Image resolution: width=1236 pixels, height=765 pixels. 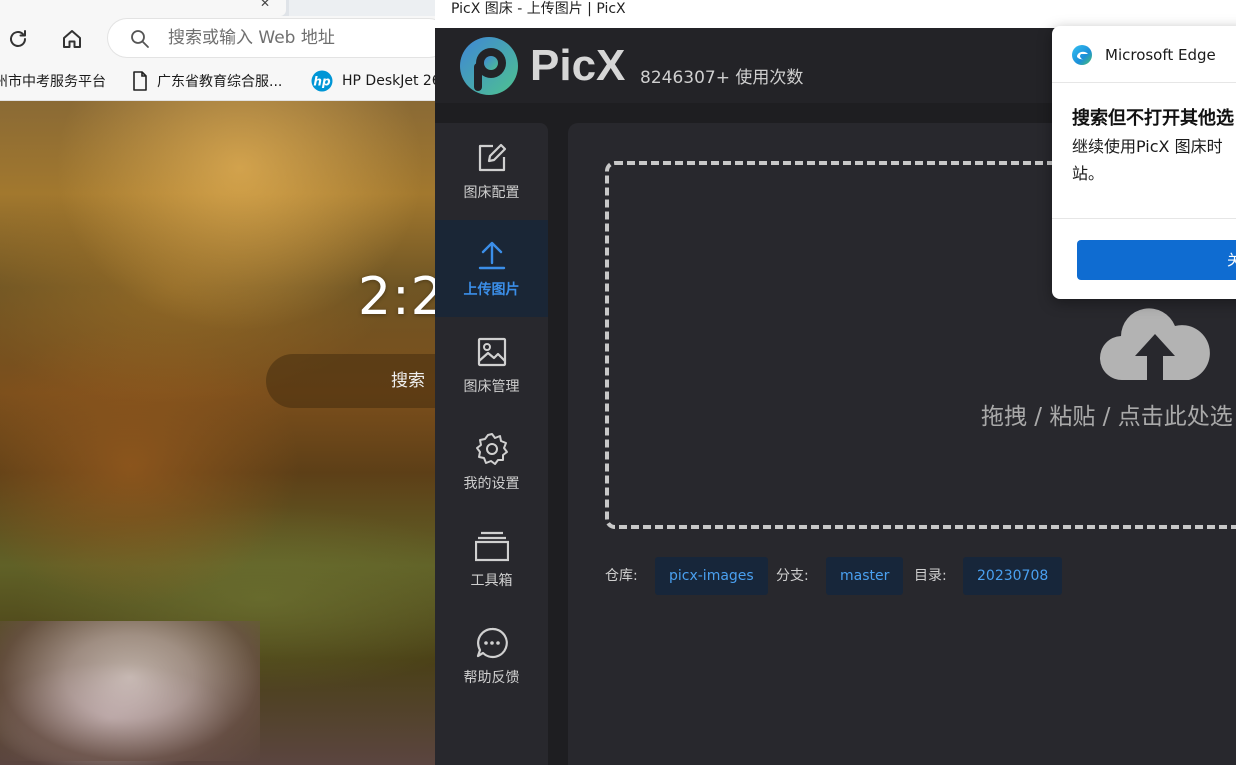 What do you see at coordinates (492, 643) in the screenshot?
I see `chat-icon` at bounding box center [492, 643].